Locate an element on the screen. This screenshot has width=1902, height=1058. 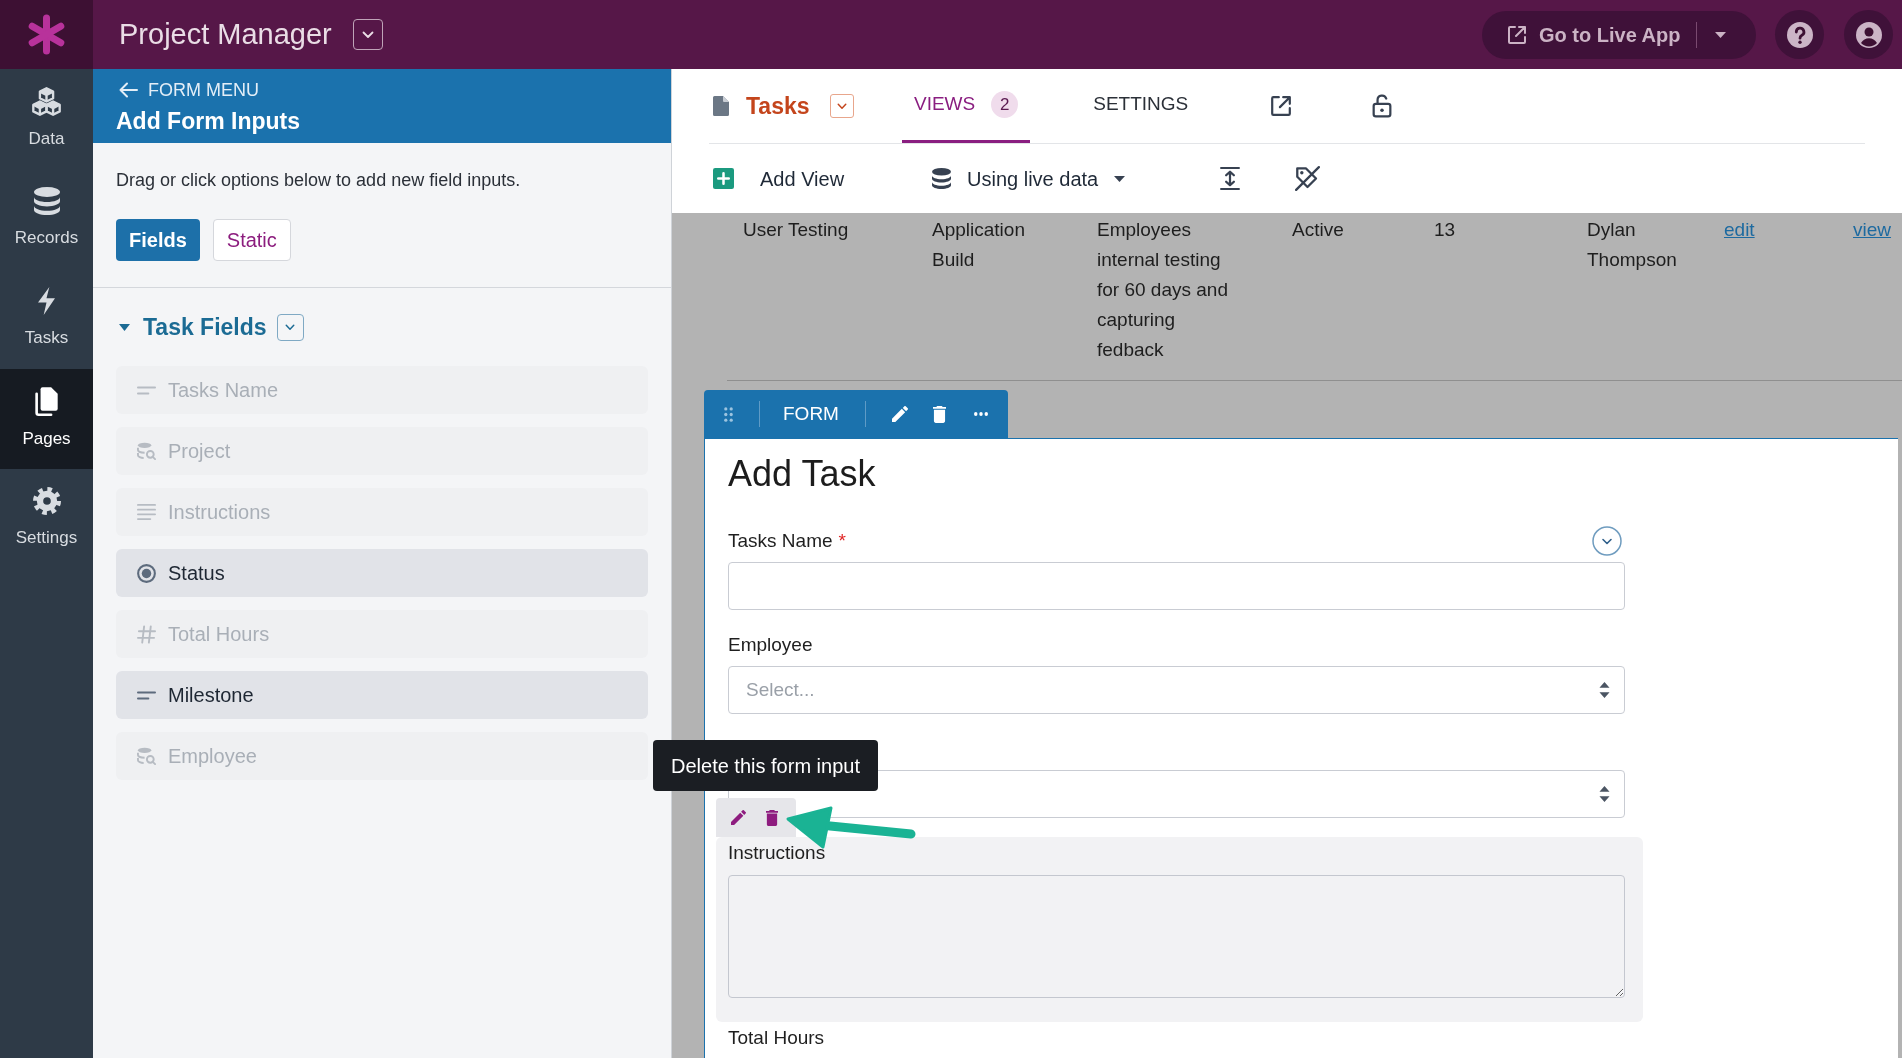
description-text: Drag or click options below to add new field inputs. is located at coordinates (319, 180).